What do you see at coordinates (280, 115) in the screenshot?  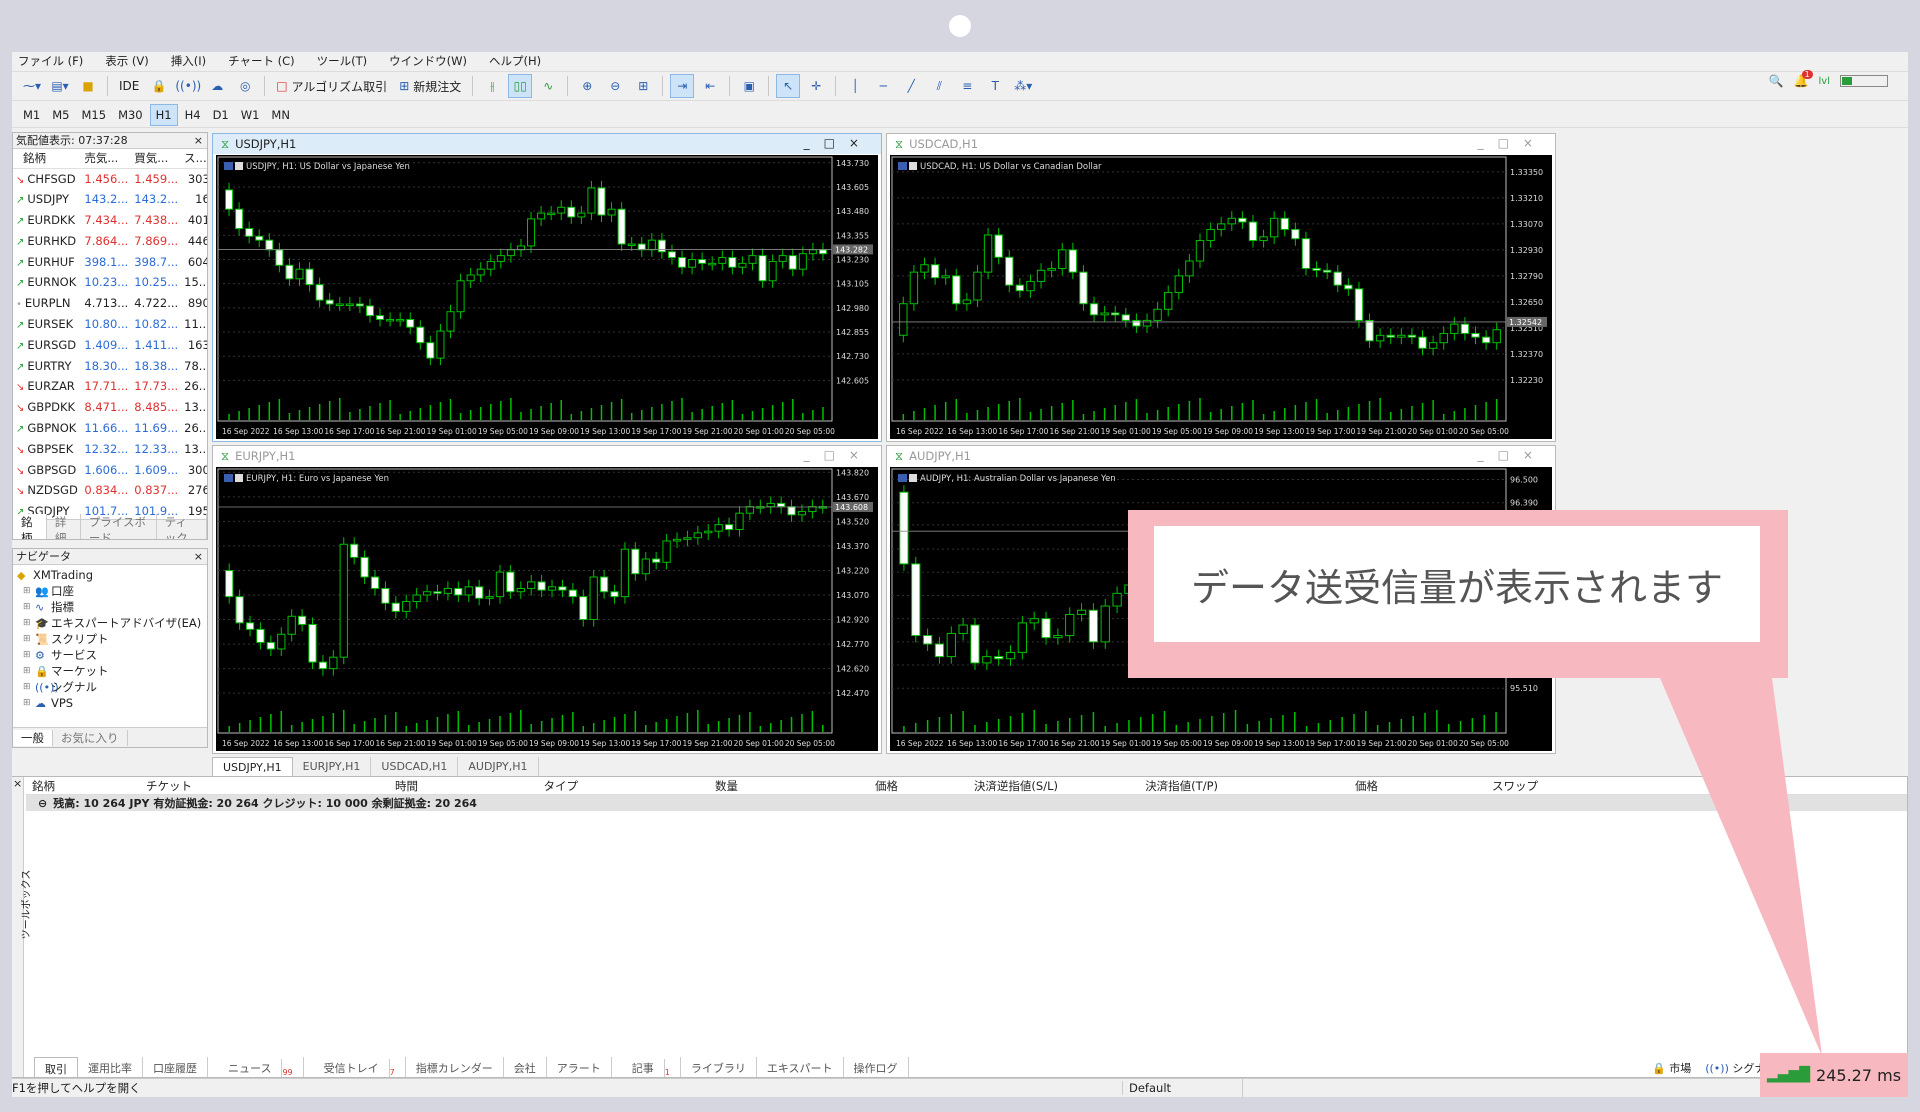 I see `tf-mn: MN` at bounding box center [280, 115].